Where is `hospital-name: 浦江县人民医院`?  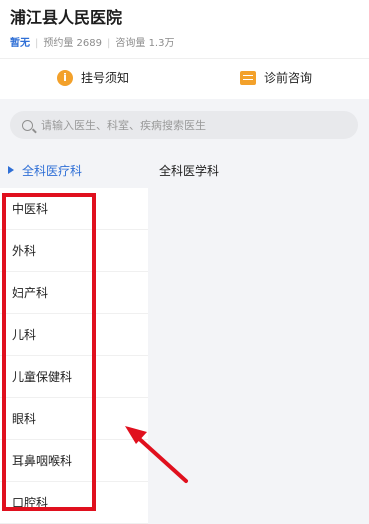
hospital-name: 浦江县人民医院 is located at coordinates (66, 17).